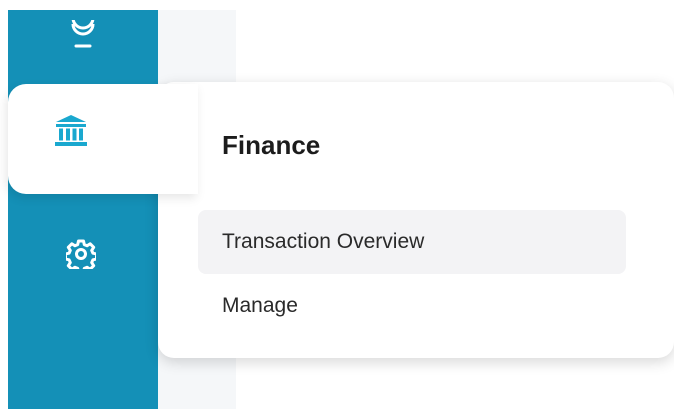 Image resolution: width=674 pixels, height=409 pixels. What do you see at coordinates (271, 145) in the screenshot?
I see `flyout-title: Finance` at bounding box center [271, 145].